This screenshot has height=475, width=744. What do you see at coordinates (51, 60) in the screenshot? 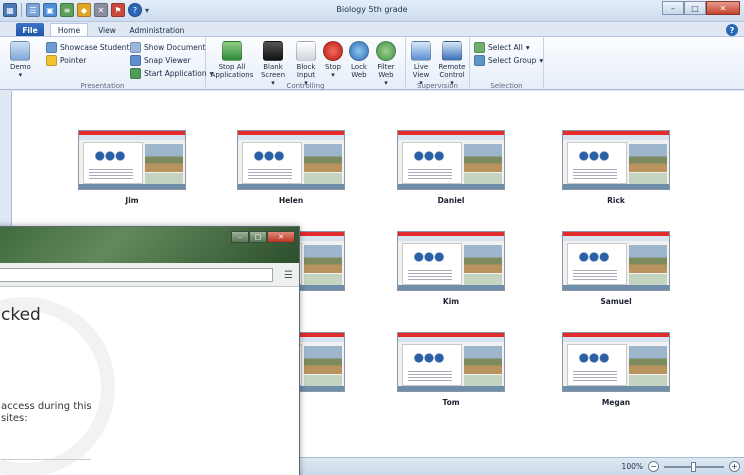
I see `pointer-icon` at bounding box center [51, 60].